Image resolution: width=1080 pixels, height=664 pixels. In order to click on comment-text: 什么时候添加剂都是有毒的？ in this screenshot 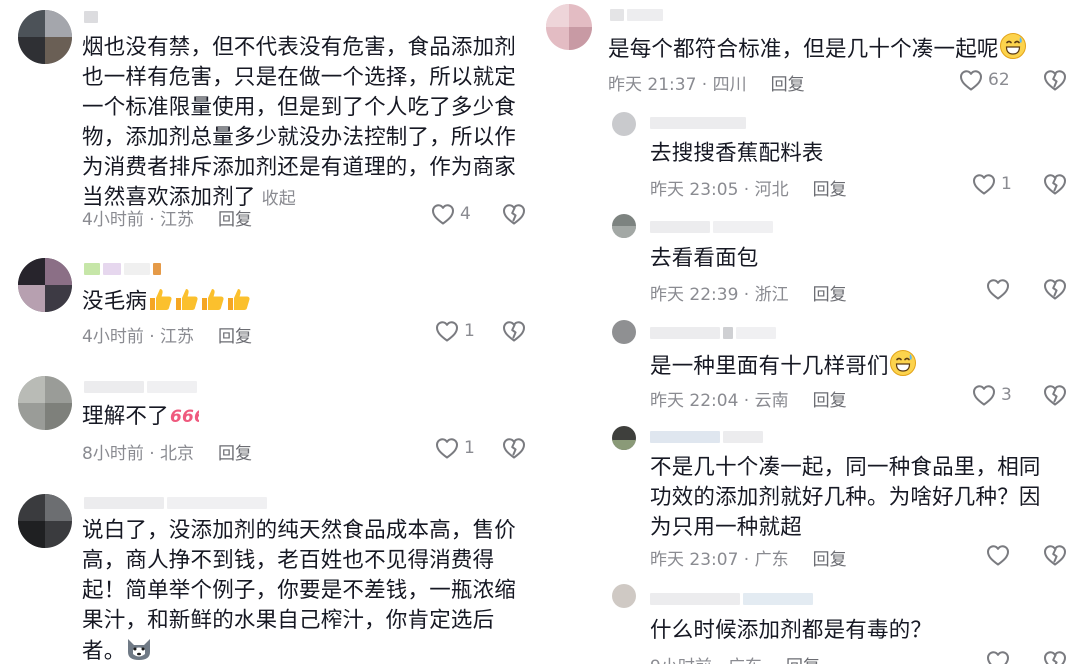, I will do `click(791, 630)`.